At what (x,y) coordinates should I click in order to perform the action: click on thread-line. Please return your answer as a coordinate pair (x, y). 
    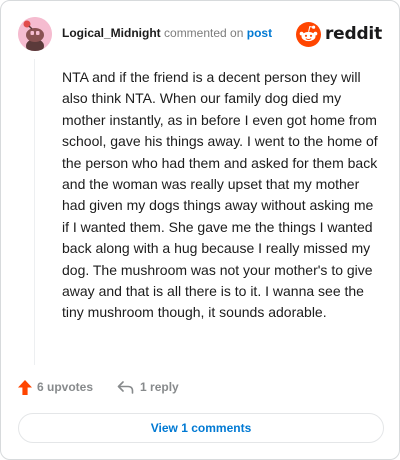
    Looking at the image, I should click on (34, 212).